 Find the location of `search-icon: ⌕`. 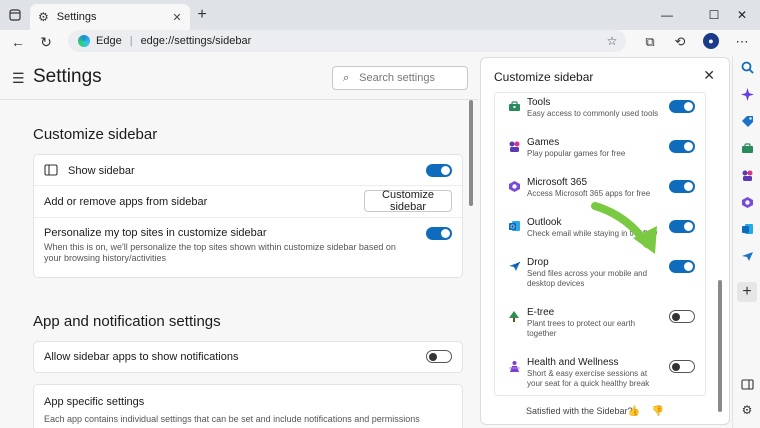

search-icon: ⌕ is located at coordinates (346, 77).